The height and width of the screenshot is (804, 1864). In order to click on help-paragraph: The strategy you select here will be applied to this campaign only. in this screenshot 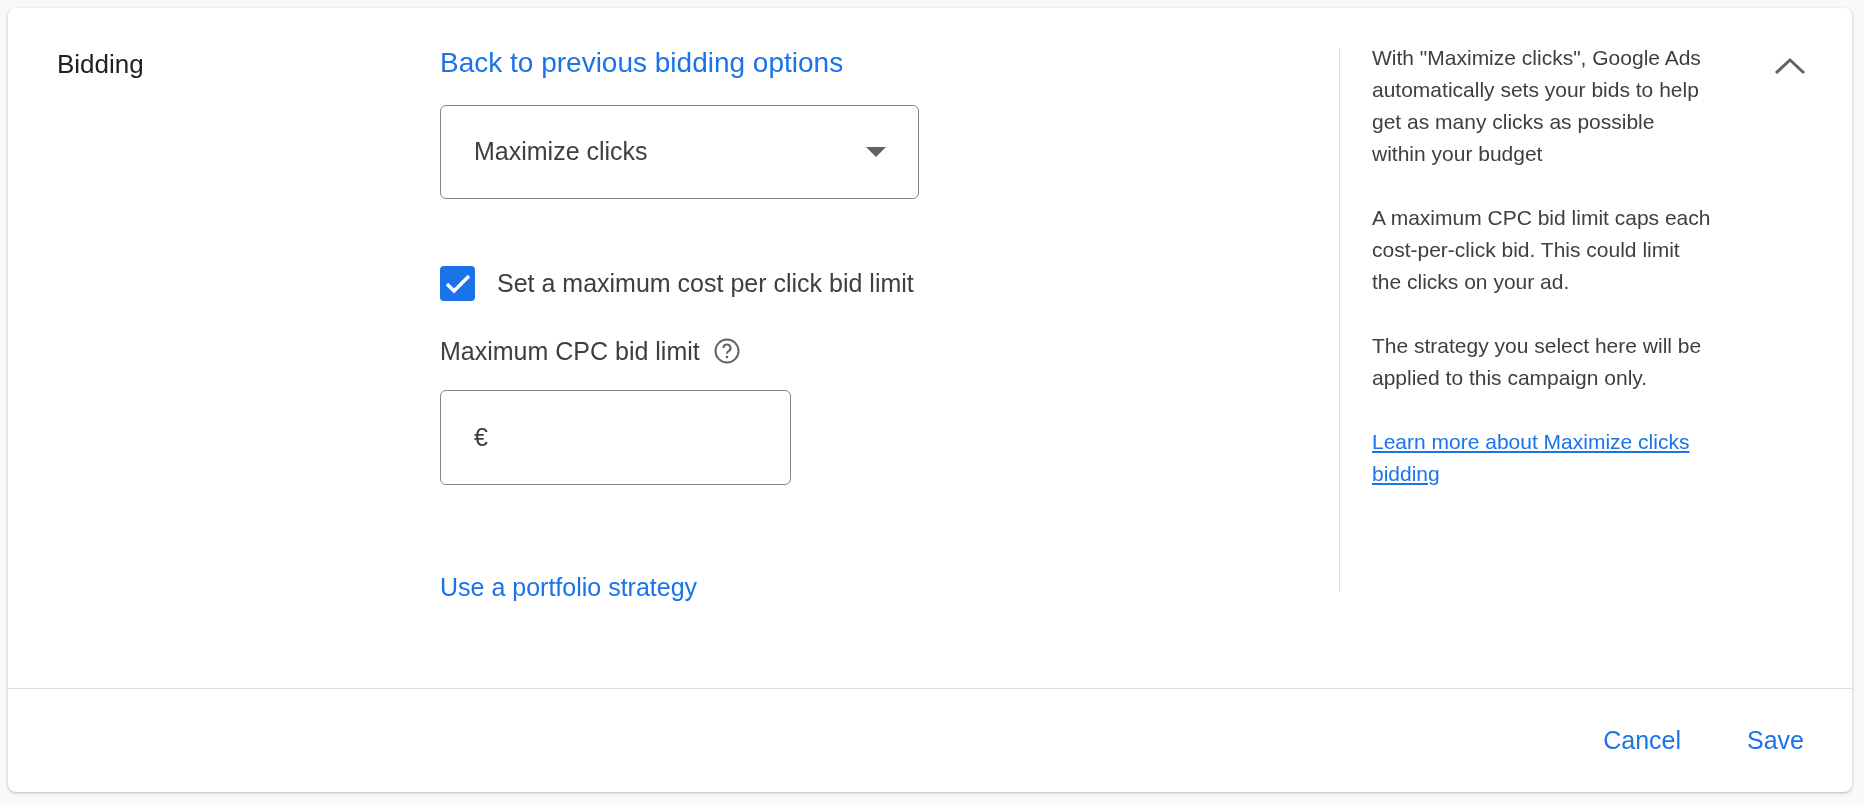, I will do `click(1537, 362)`.